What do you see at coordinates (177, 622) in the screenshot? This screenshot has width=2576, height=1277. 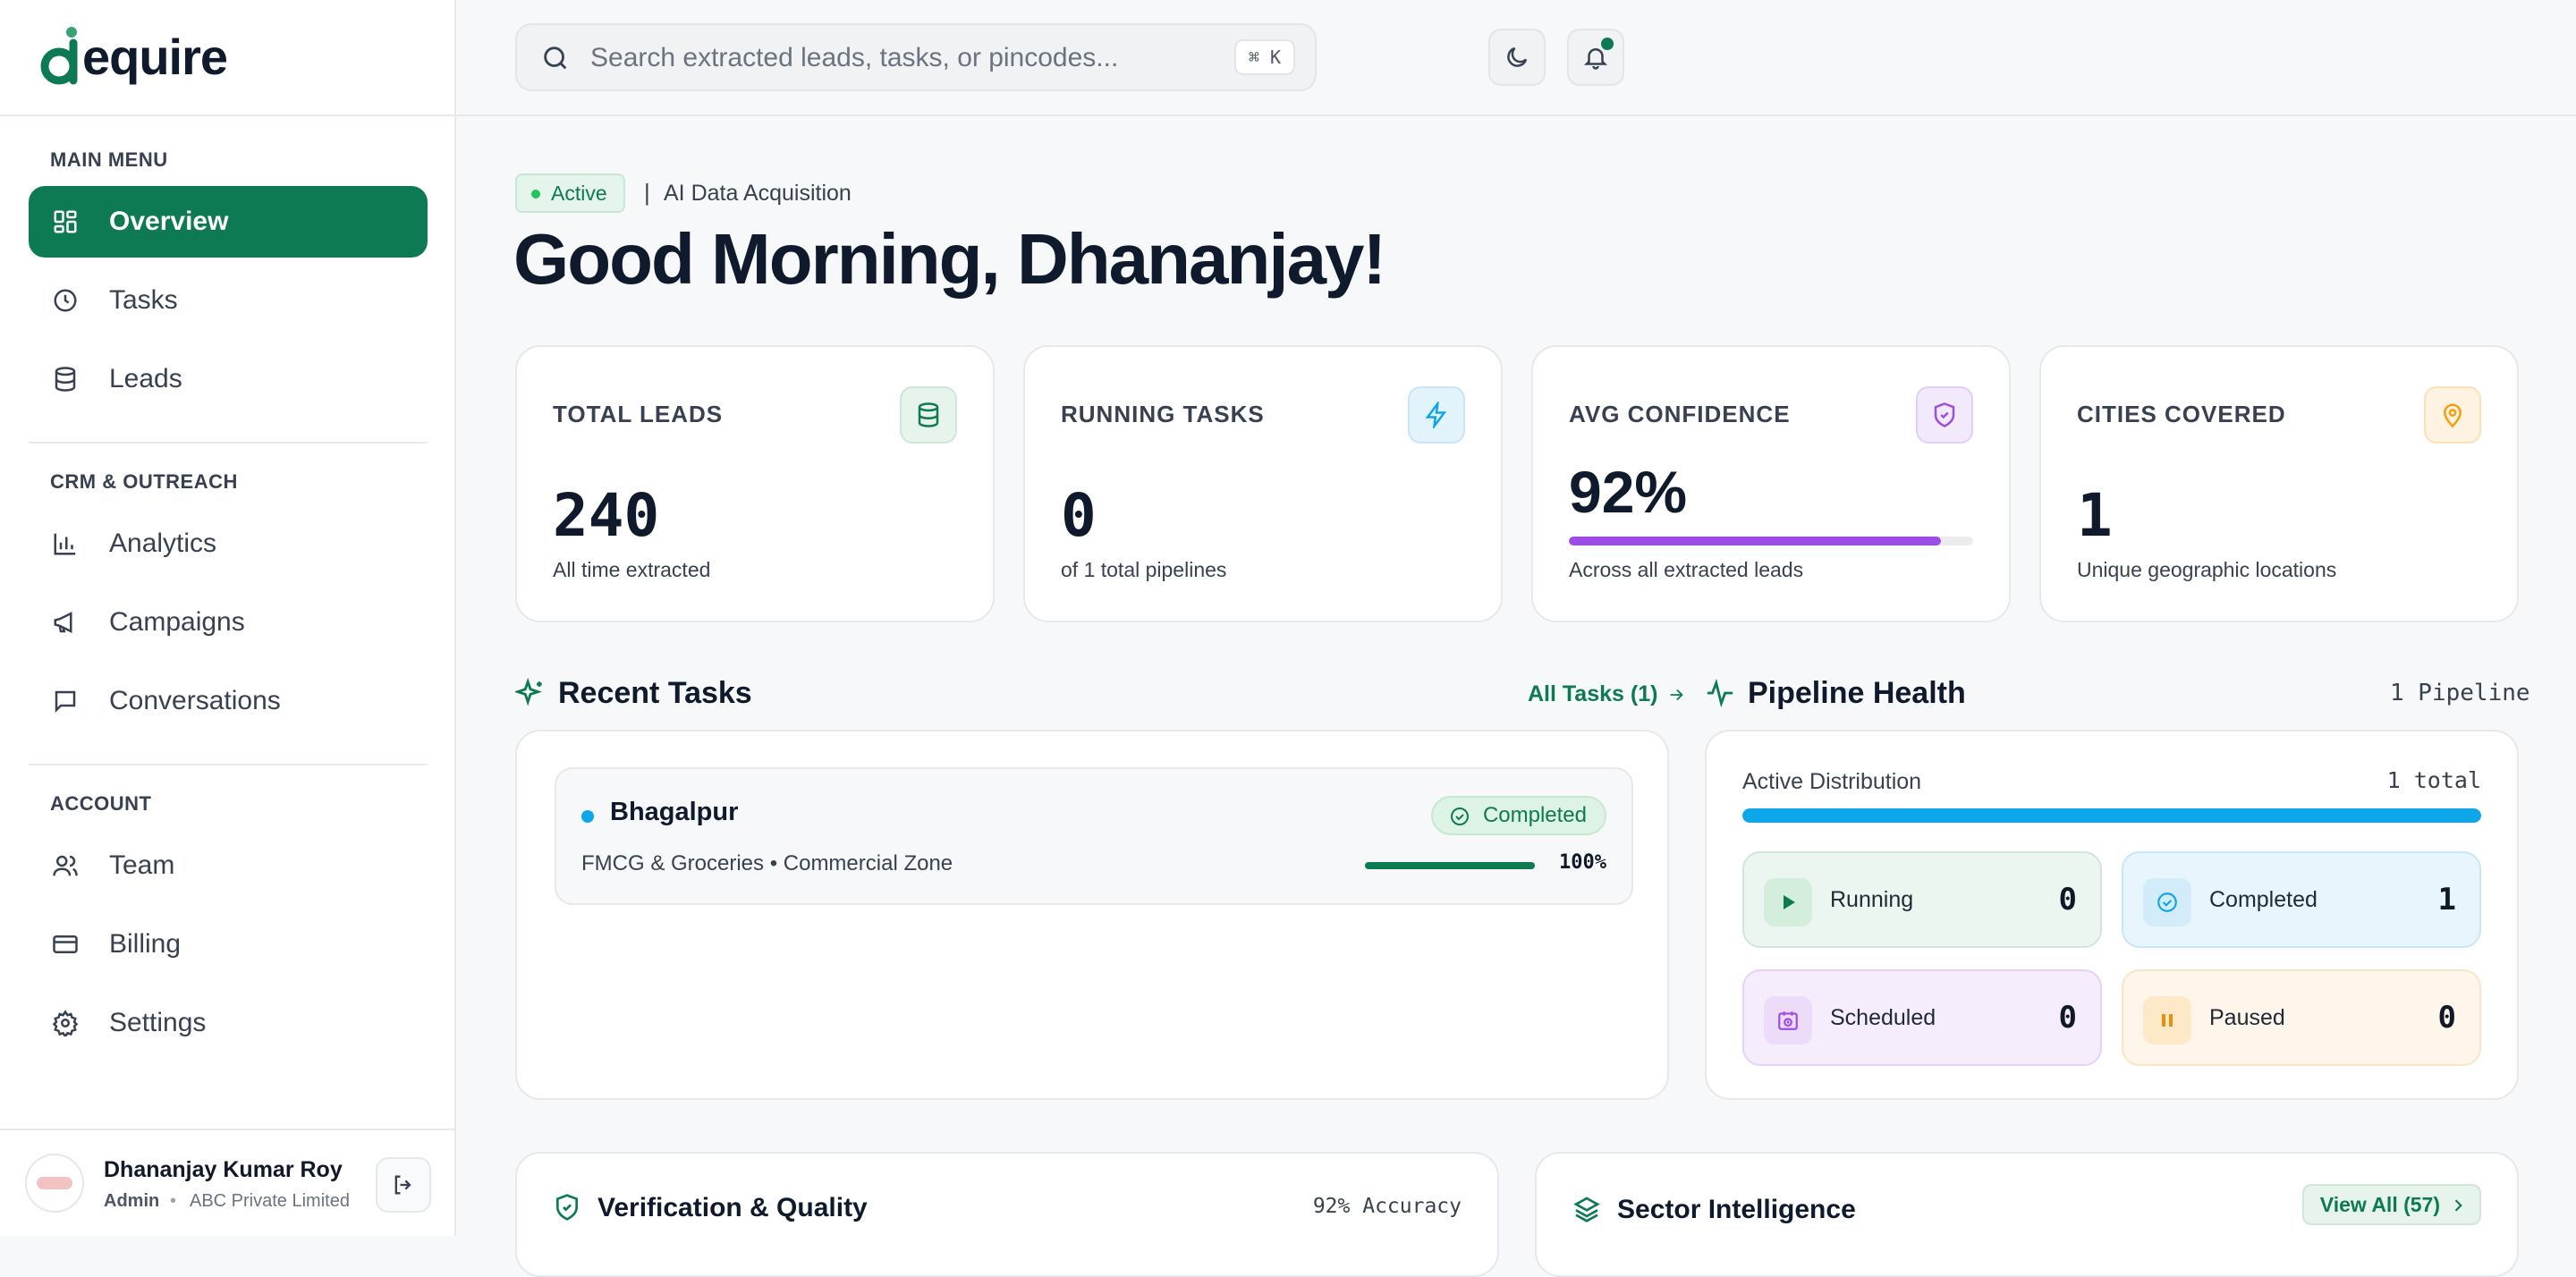 I see `sidebar-item-label: Campaigns` at bounding box center [177, 622].